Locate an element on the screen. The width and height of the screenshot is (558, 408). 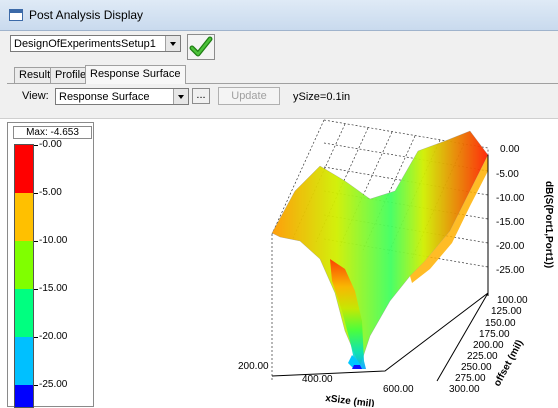
z-tick-label: -15.00 is located at coordinates (510, 222).